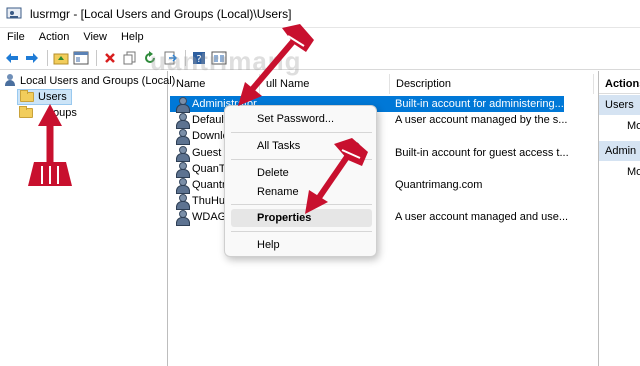  I want to click on delete-icon, so click(110, 58).